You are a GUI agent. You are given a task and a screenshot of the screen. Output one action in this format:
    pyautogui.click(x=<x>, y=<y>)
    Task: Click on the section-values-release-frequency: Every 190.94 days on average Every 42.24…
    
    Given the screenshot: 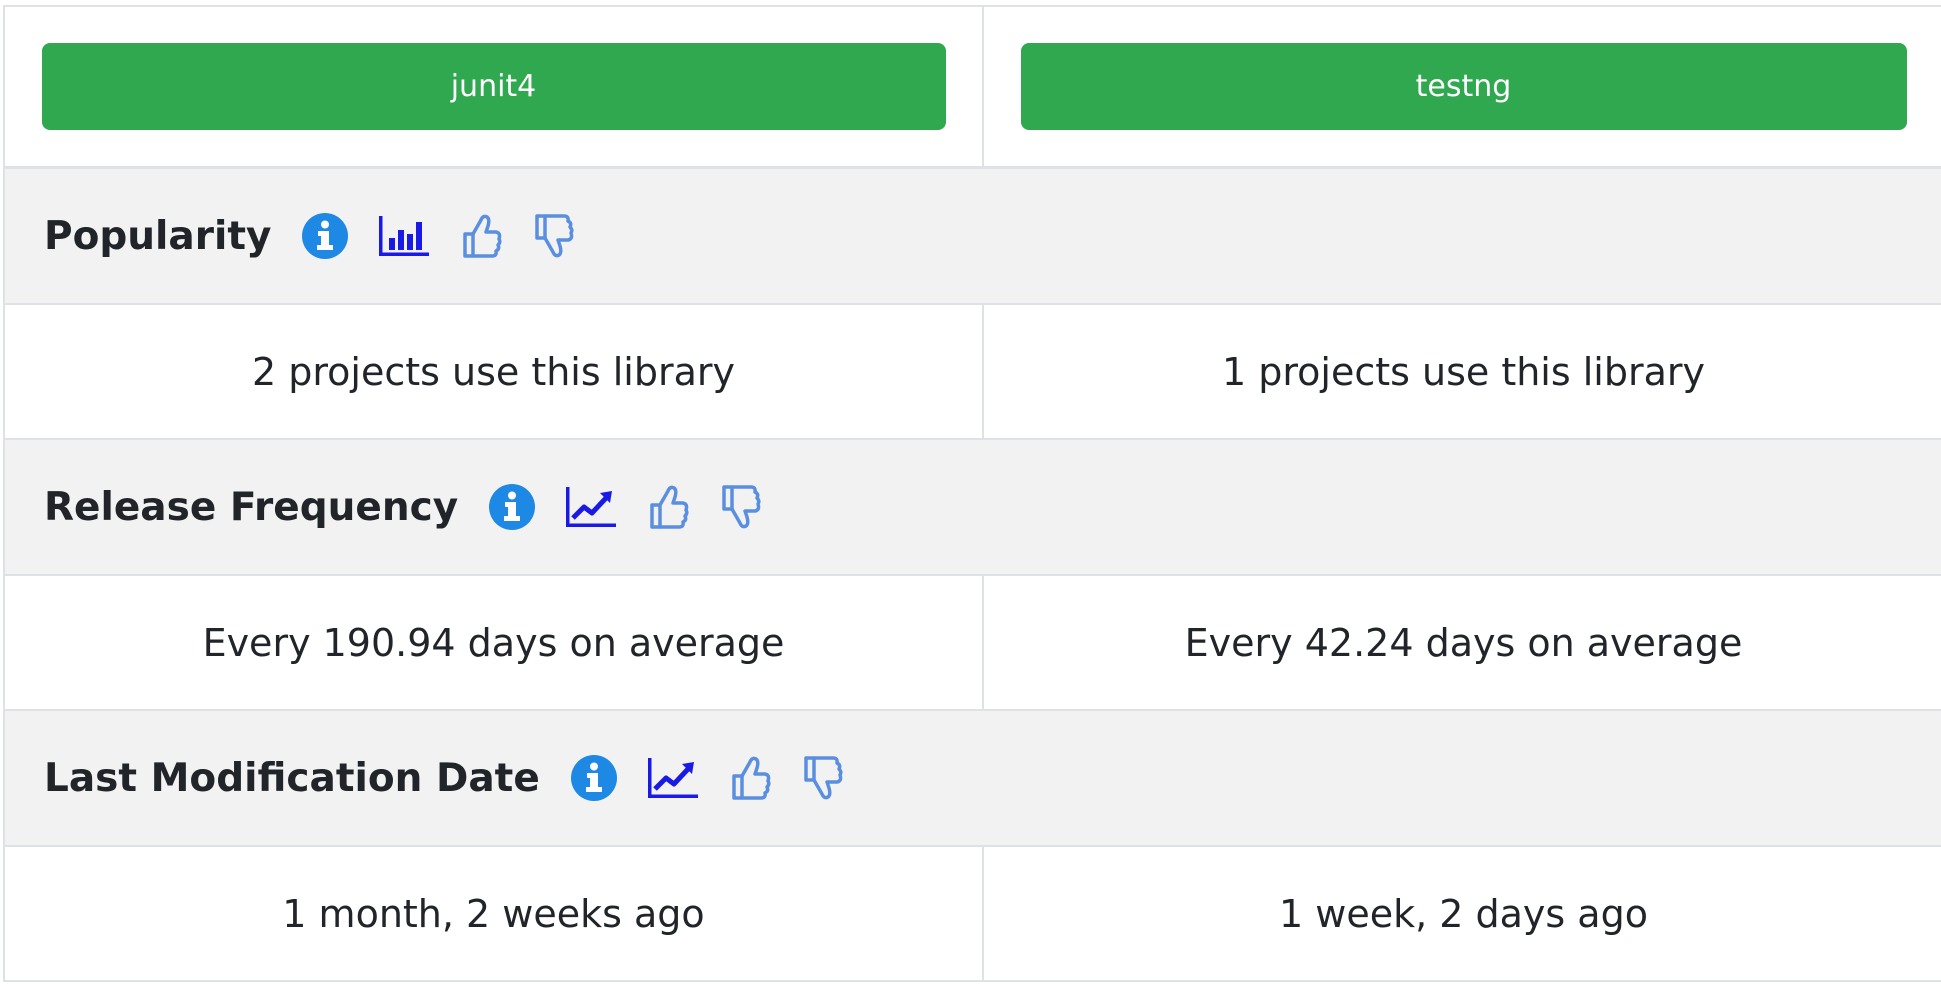 What is the action you would take?
    pyautogui.click(x=973, y=643)
    